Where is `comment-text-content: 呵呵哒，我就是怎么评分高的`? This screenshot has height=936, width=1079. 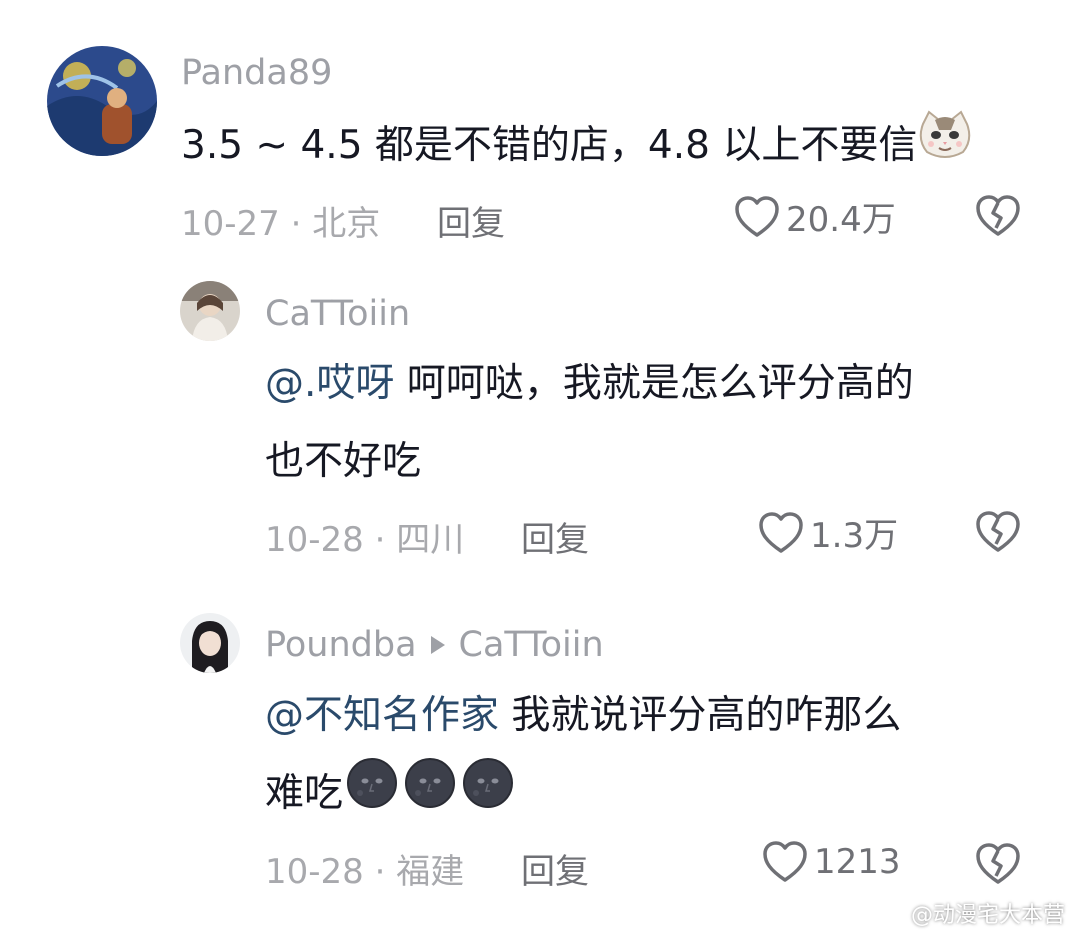
comment-text-content: 呵呵哒，我就是怎么评分高的 is located at coordinates (654, 383).